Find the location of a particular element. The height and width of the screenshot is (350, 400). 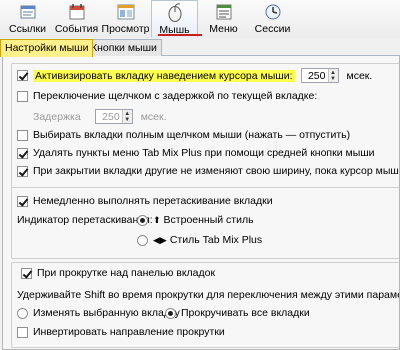

drag-indicator-label: Индикатор перетаскивания: is located at coordinates (85, 220).